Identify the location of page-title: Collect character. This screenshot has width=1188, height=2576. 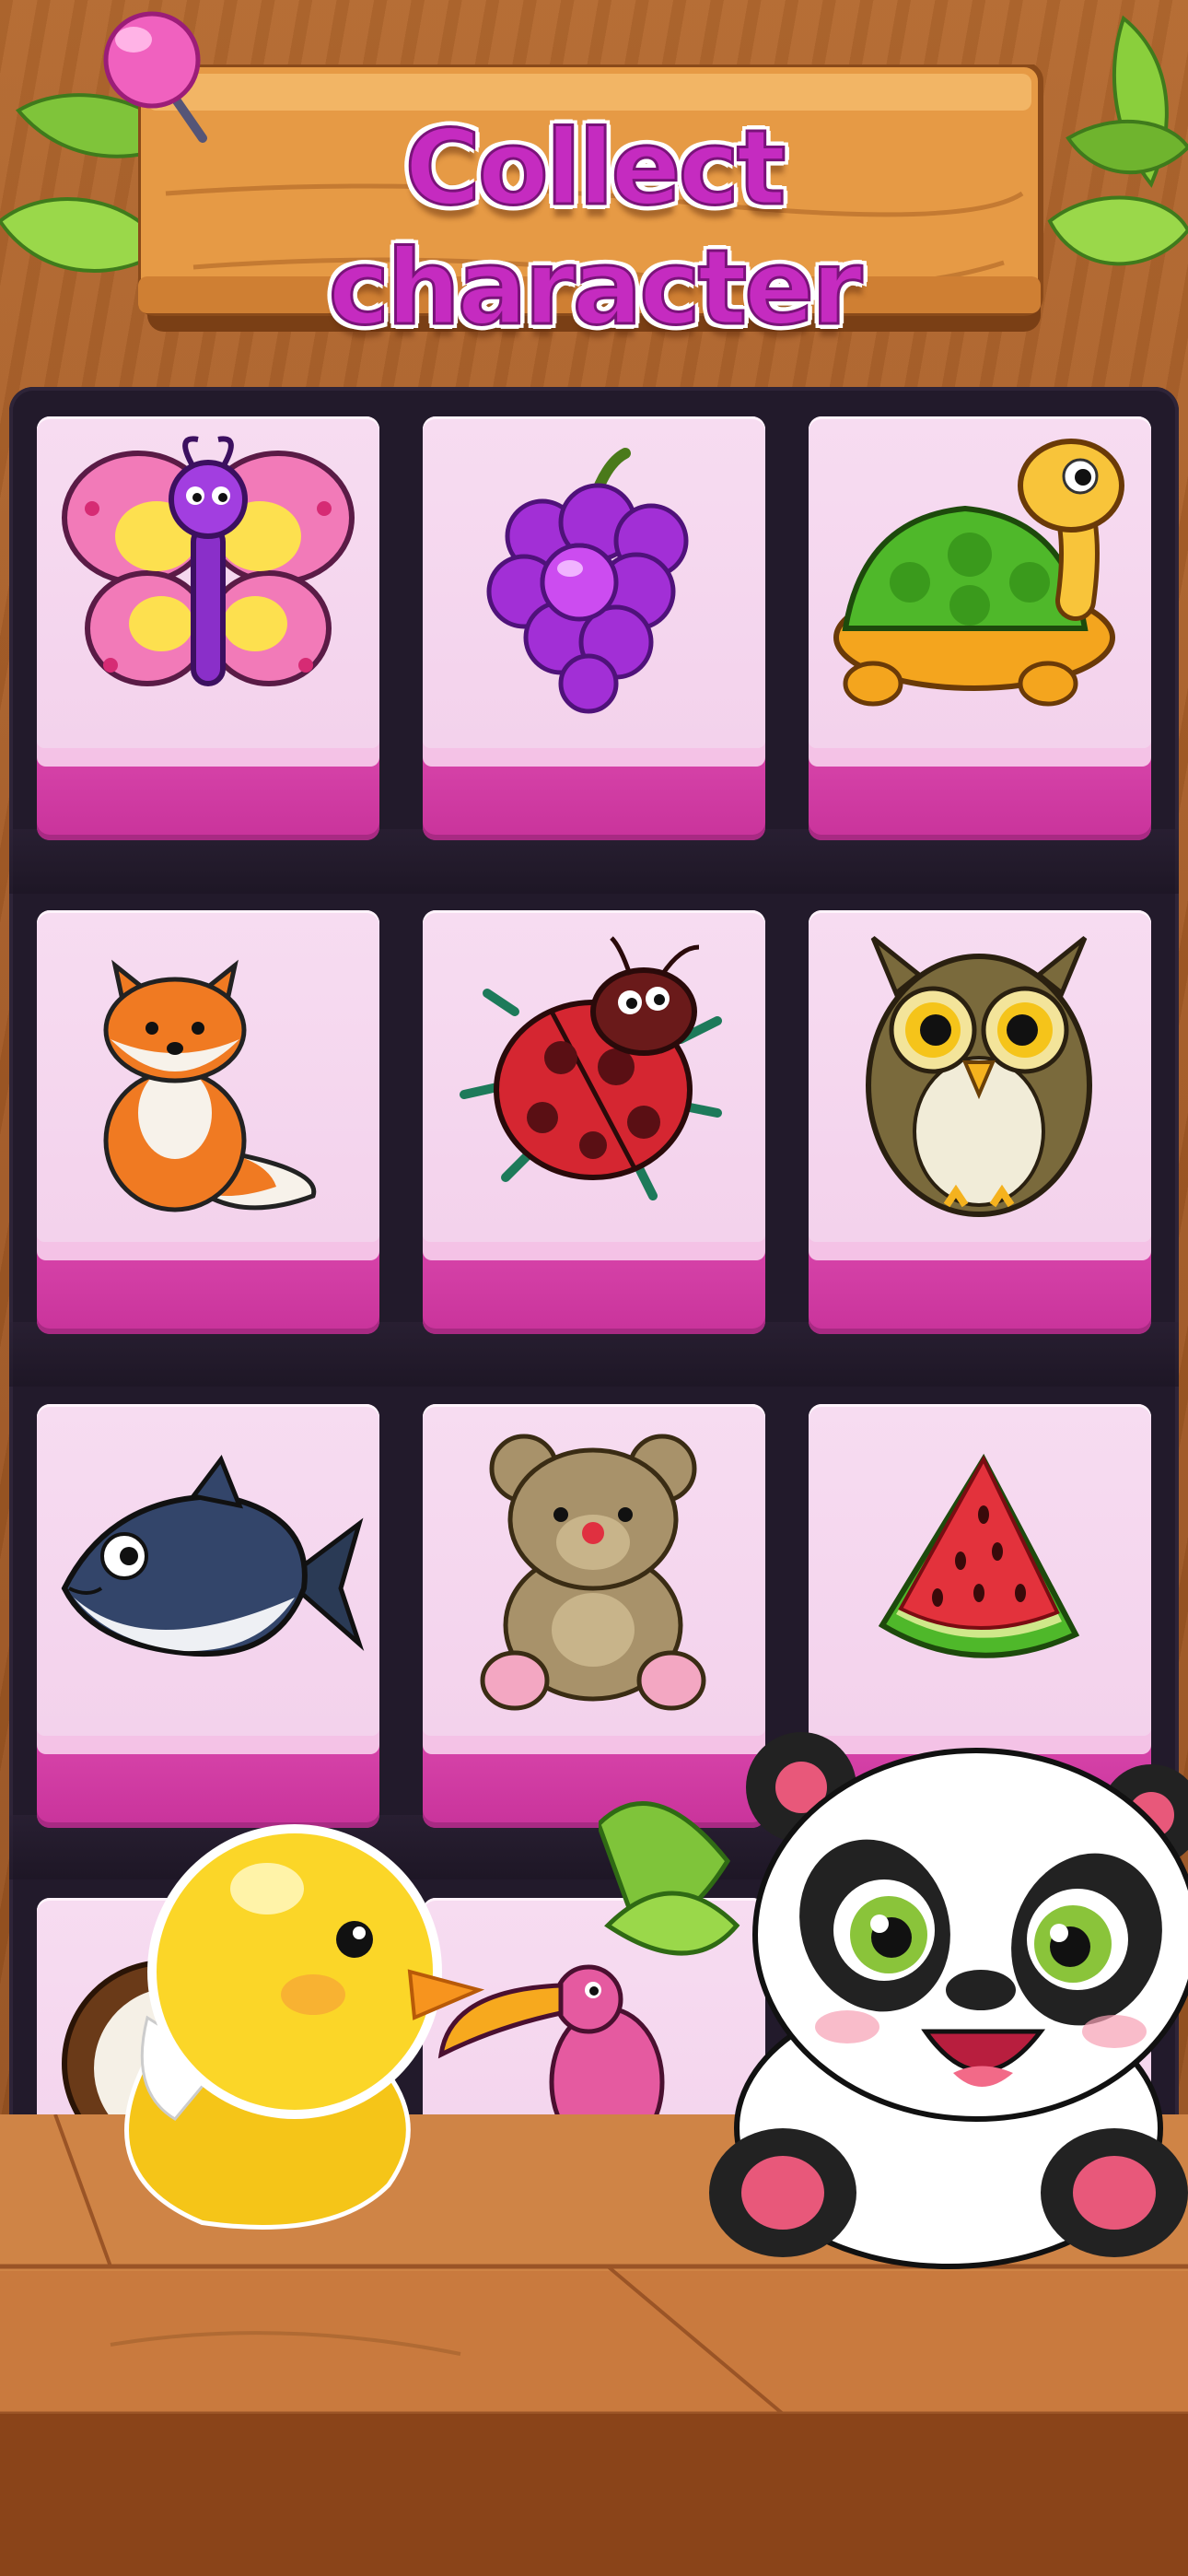
(595, 229).